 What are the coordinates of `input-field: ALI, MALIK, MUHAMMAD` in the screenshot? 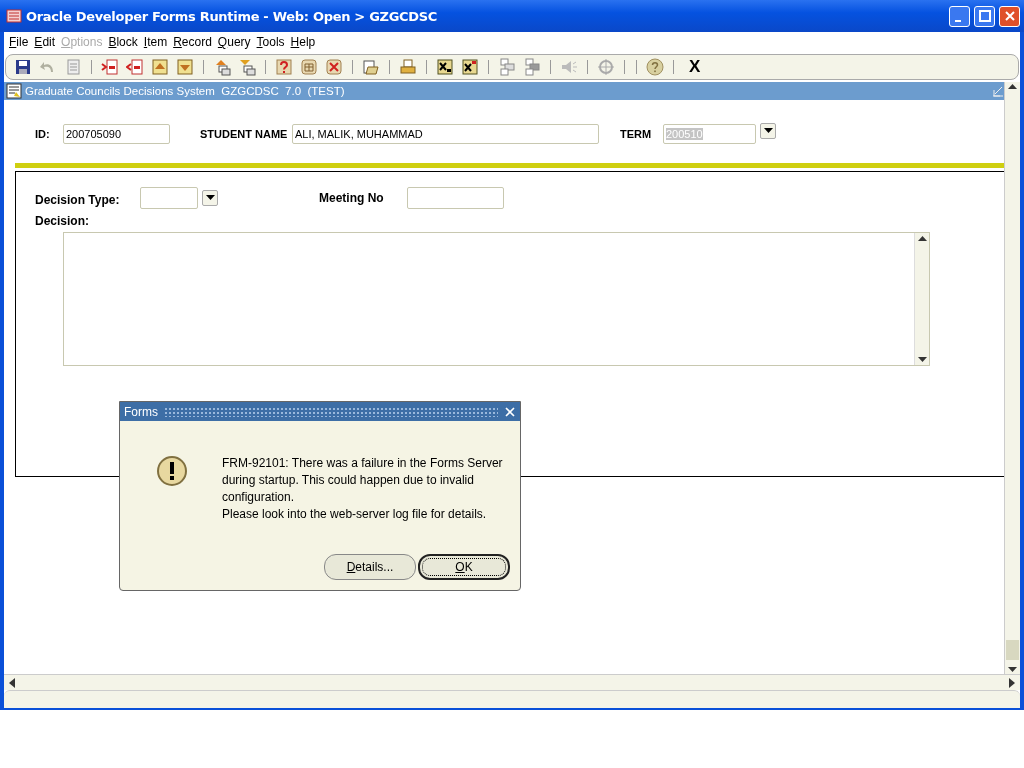 It's located at (445, 134).